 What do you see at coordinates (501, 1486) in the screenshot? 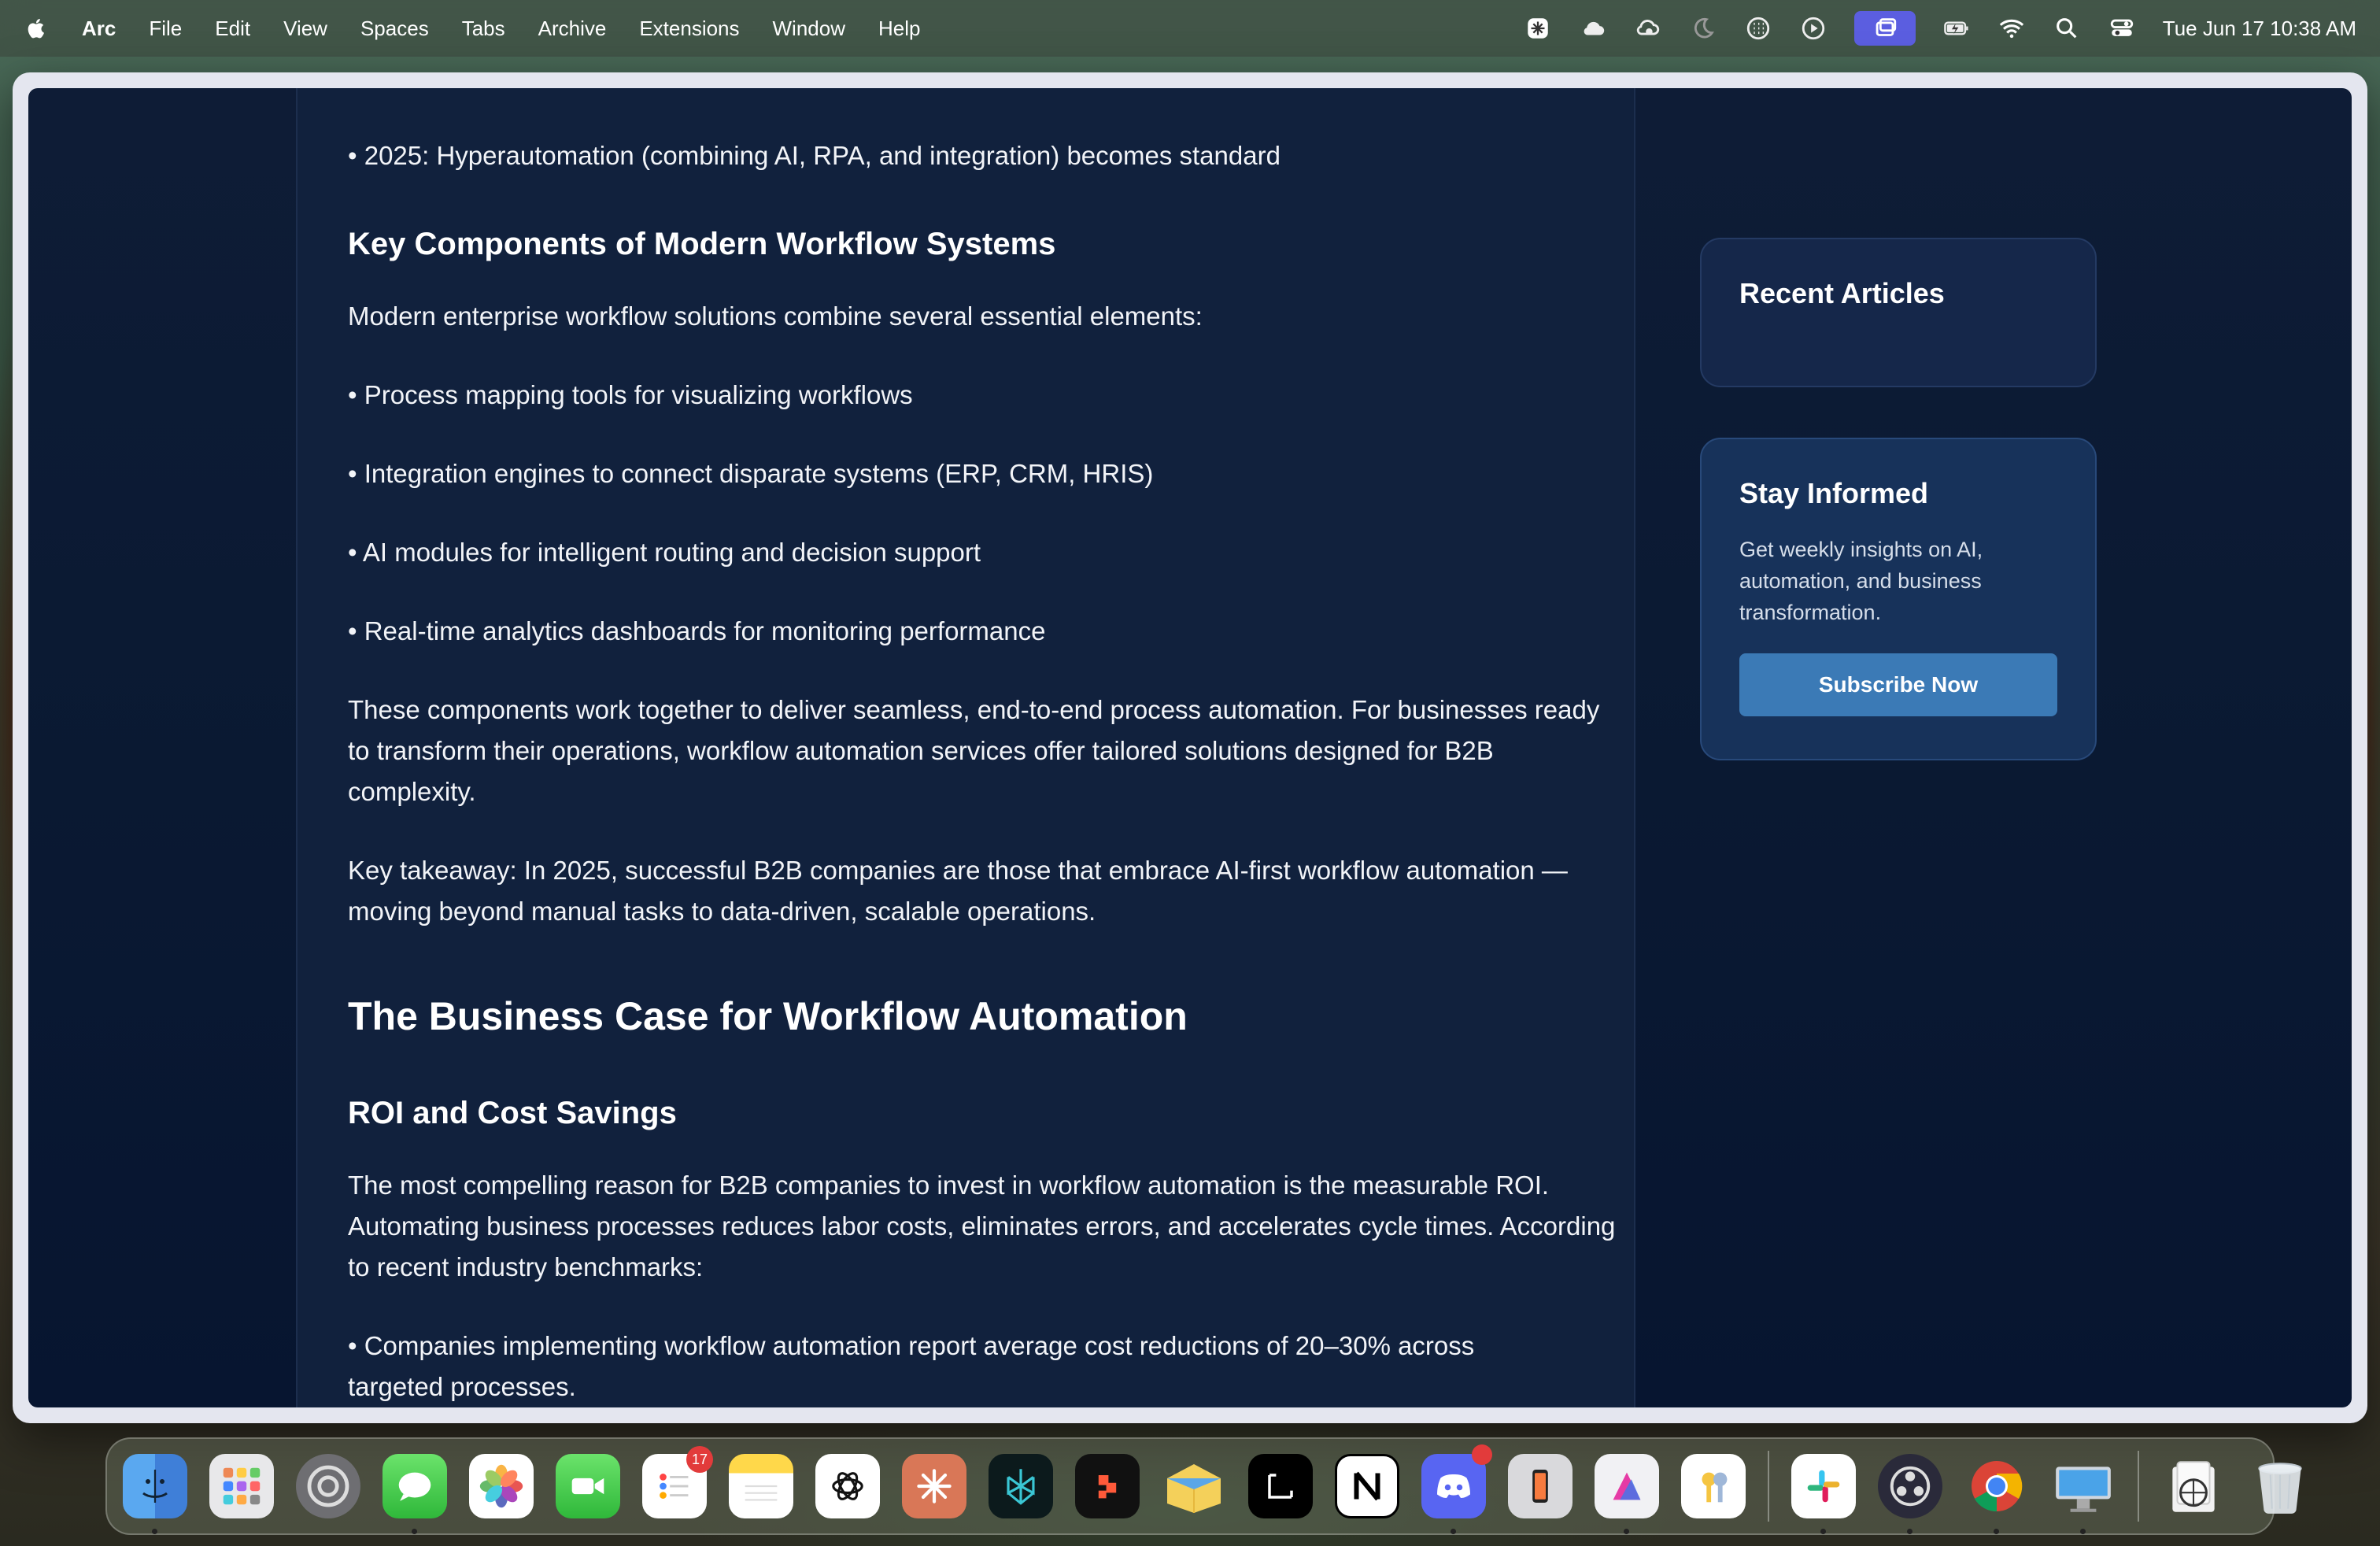
I see `photos-icon` at bounding box center [501, 1486].